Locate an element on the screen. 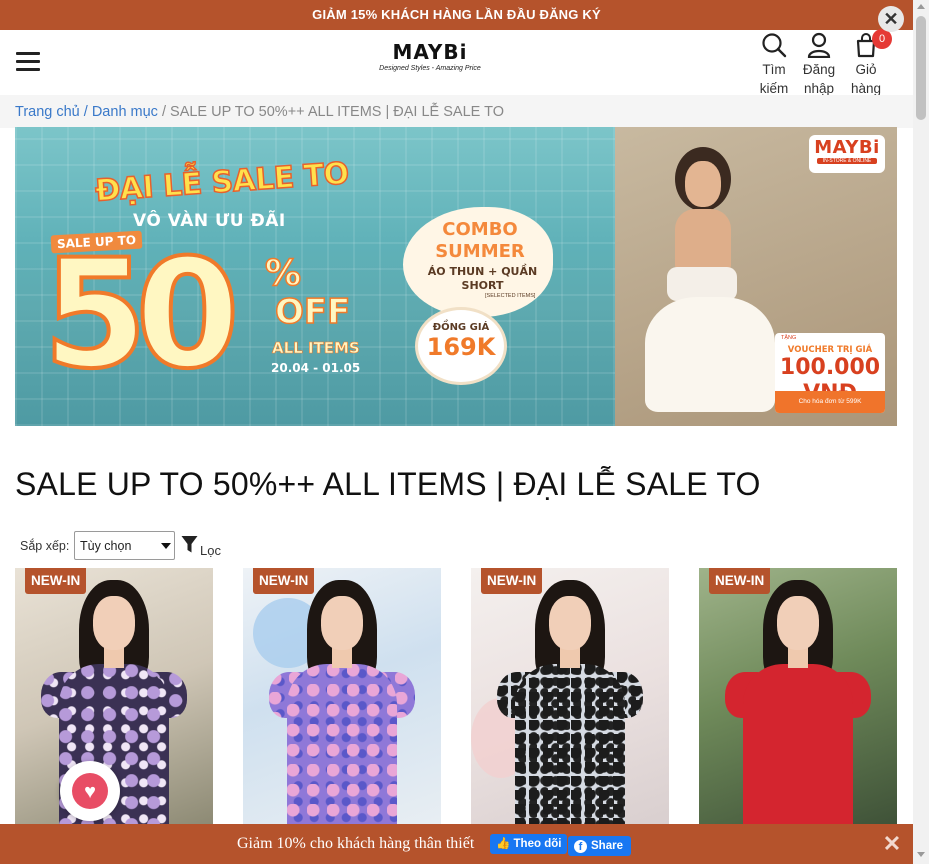 This screenshot has width=929, height=864. scroll-down-arrow-icon is located at coordinates (921, 854).